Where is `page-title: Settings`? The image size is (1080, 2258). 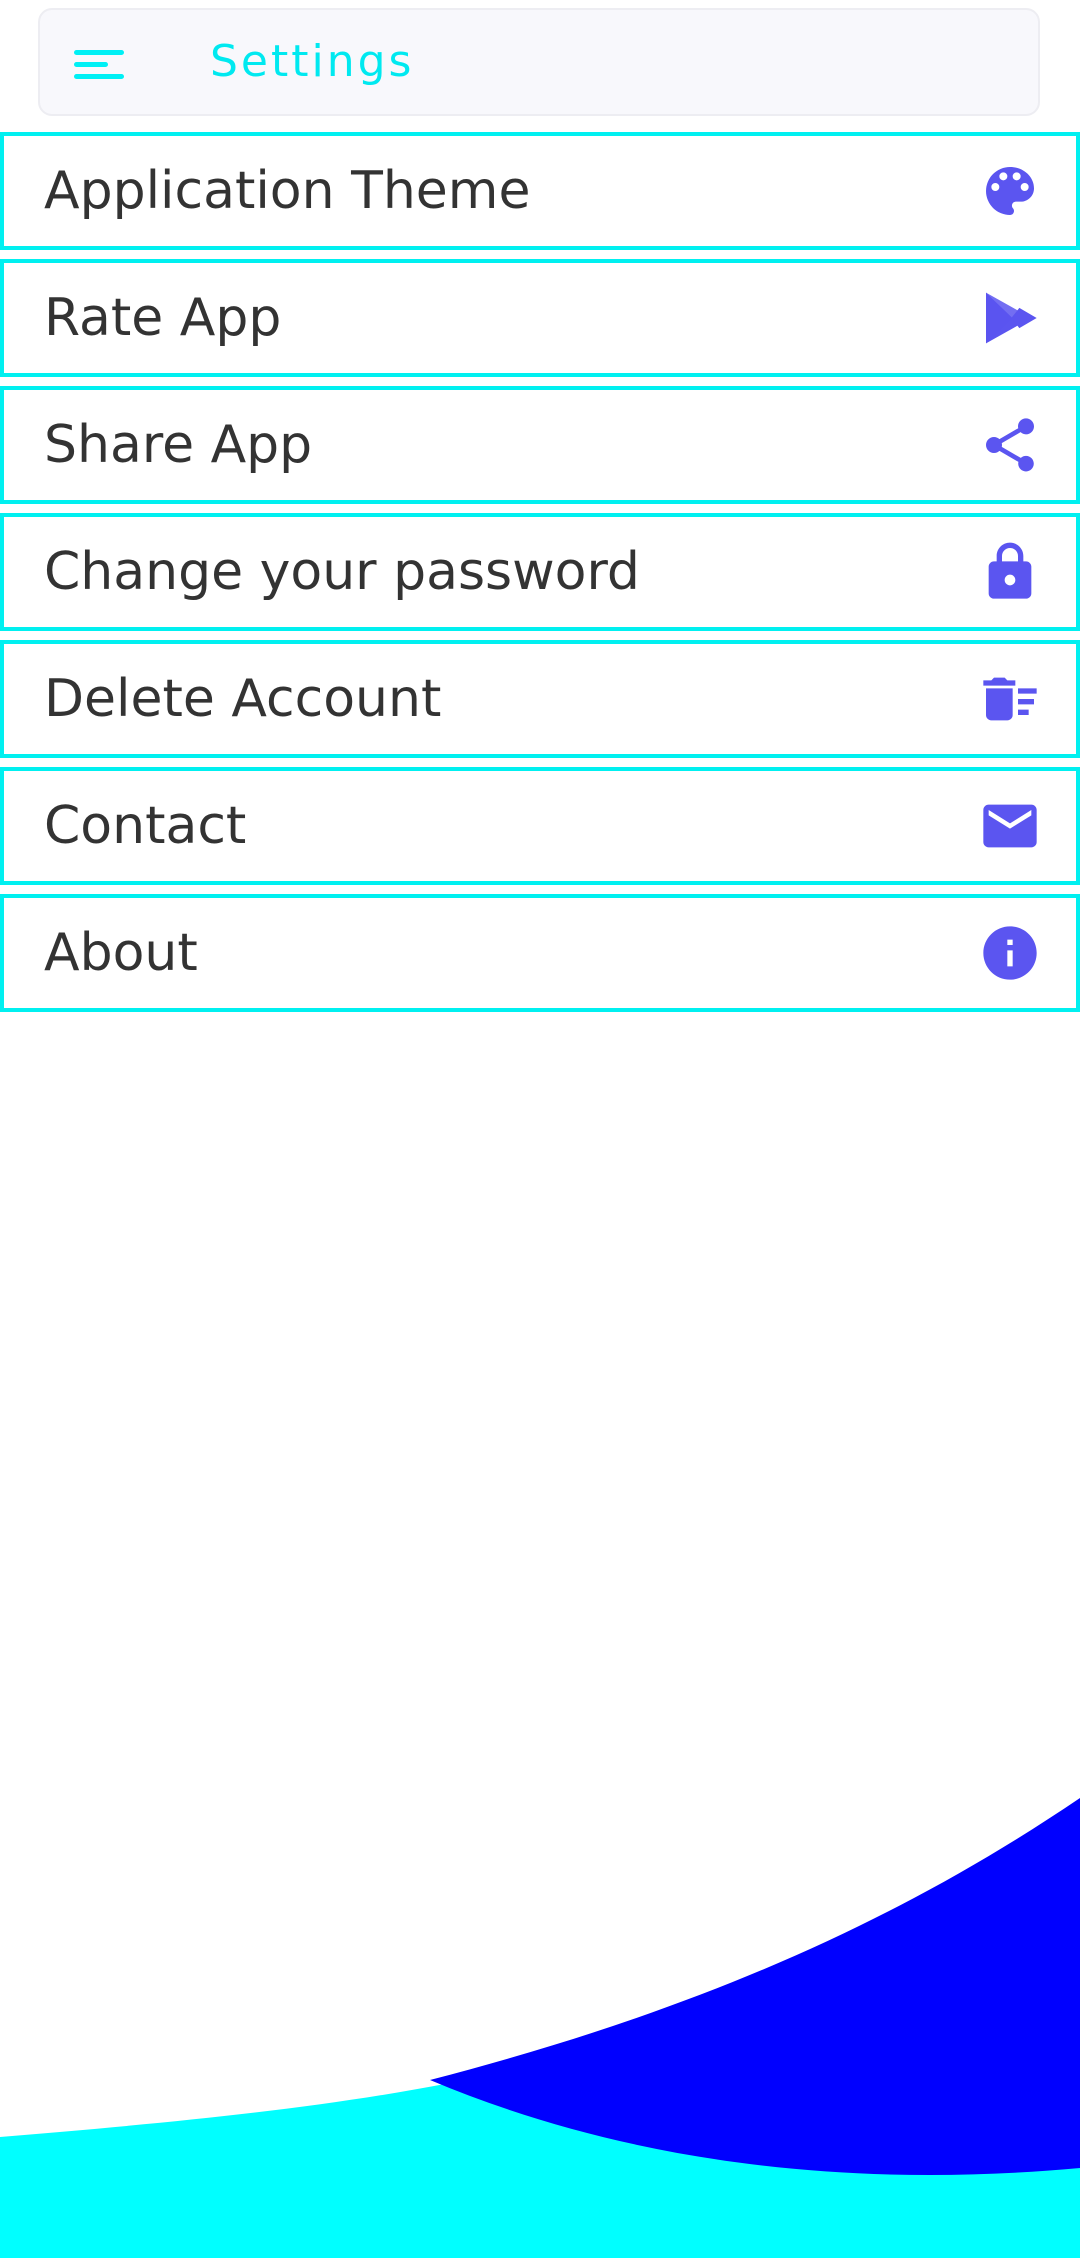
page-title: Settings is located at coordinates (312, 61).